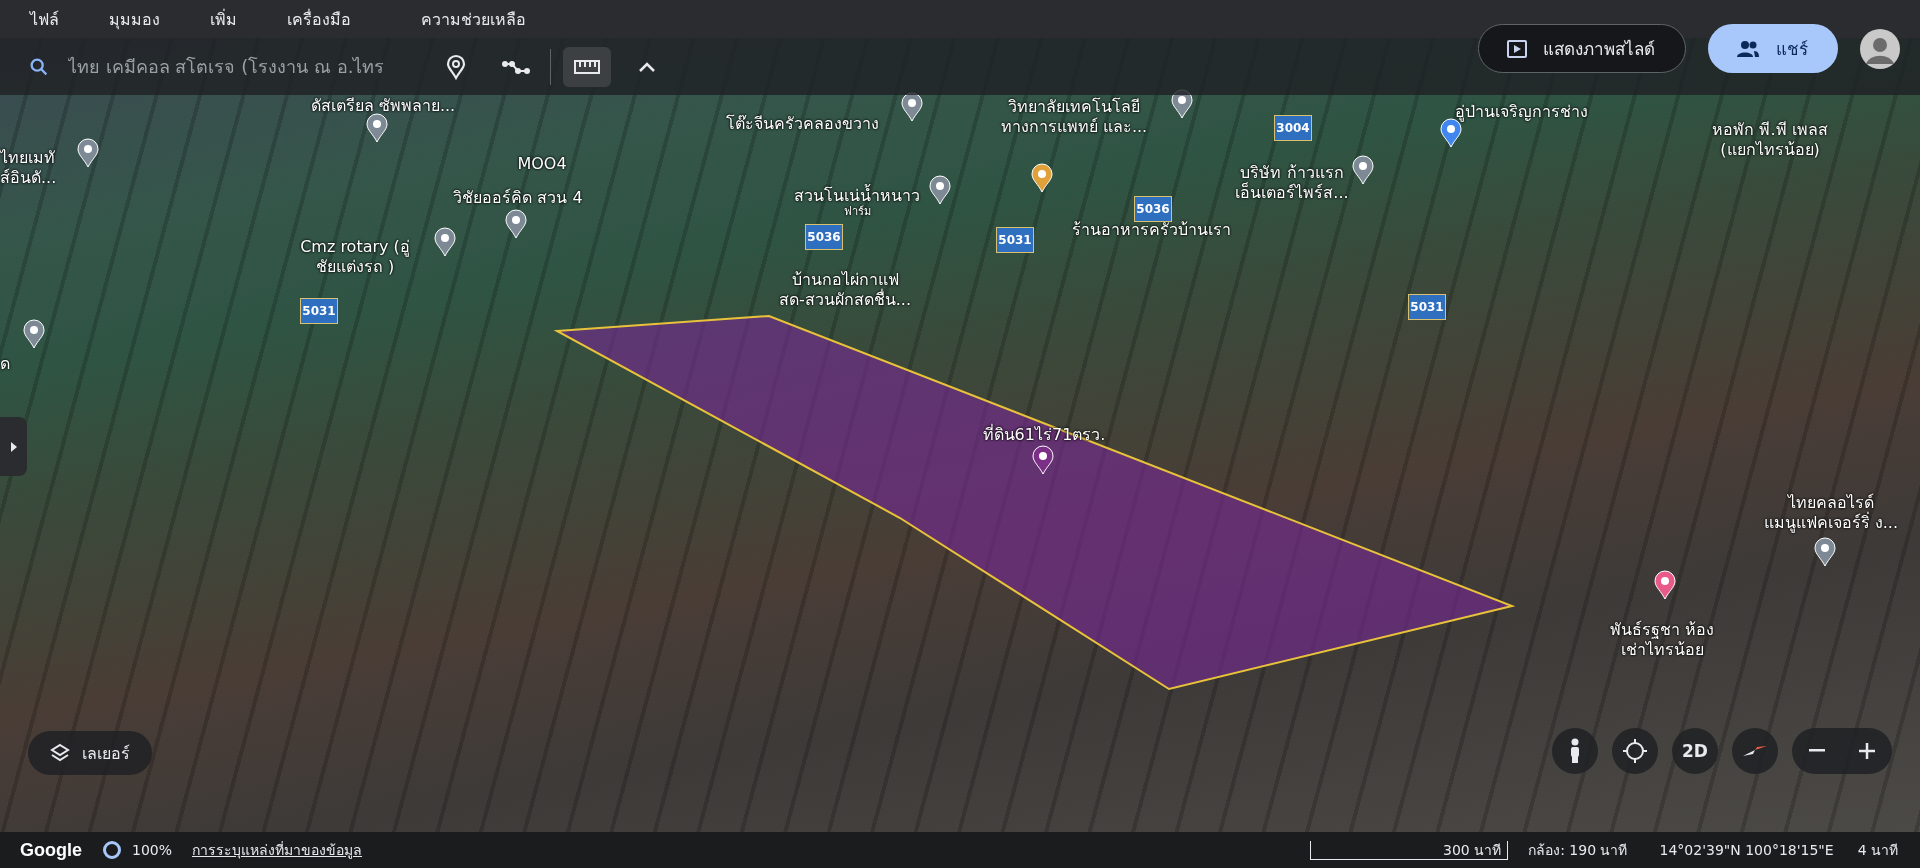 The height and width of the screenshot is (868, 1920). I want to click on crosshair-icon, so click(1635, 751).